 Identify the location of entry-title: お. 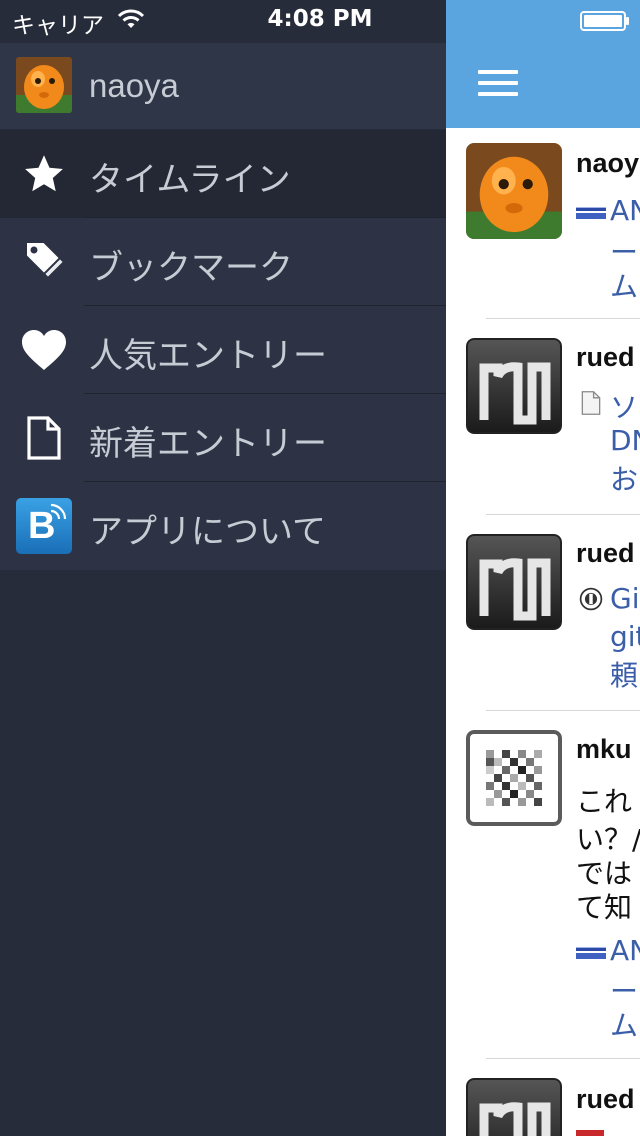
(624, 478).